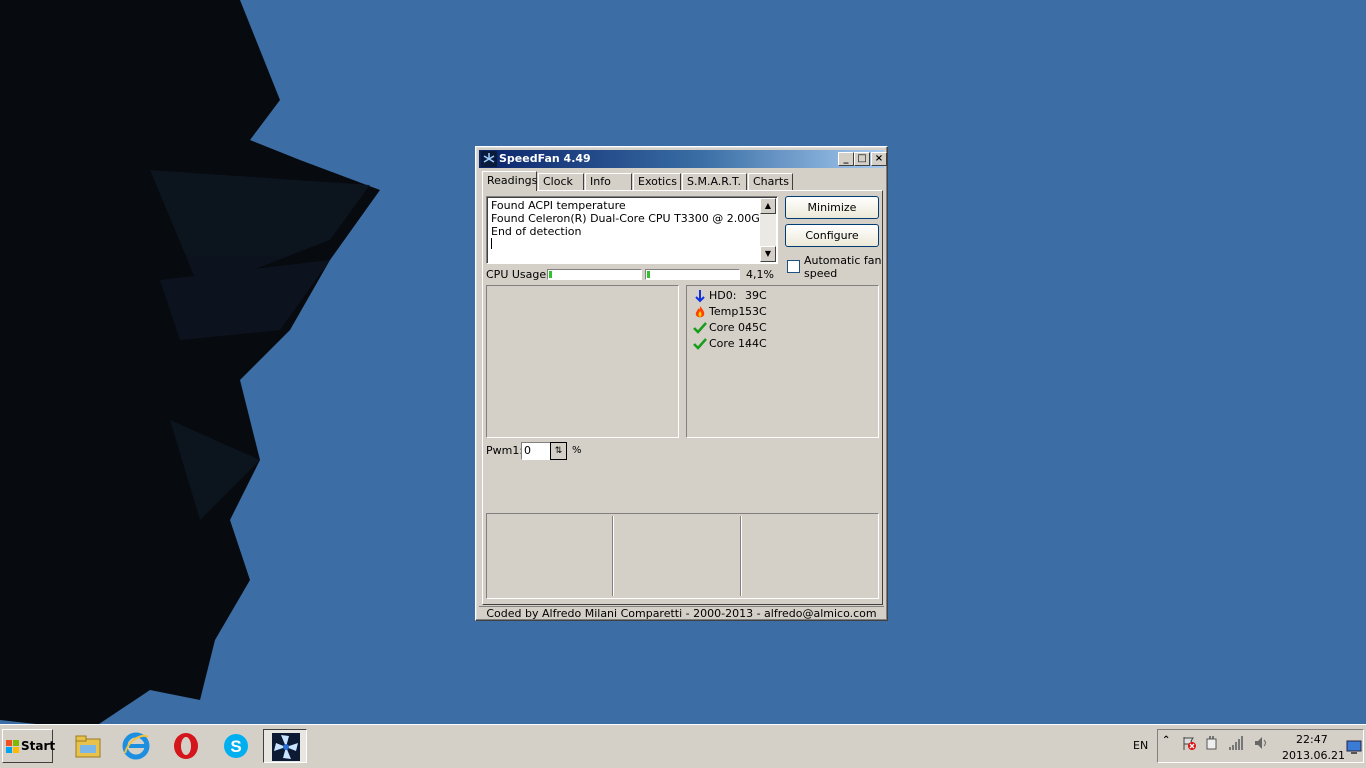 Image resolution: width=1366 pixels, height=768 pixels. Describe the element at coordinates (714, 181) in the screenshot. I see `tab-smart: S.M.A.R.T.` at that location.